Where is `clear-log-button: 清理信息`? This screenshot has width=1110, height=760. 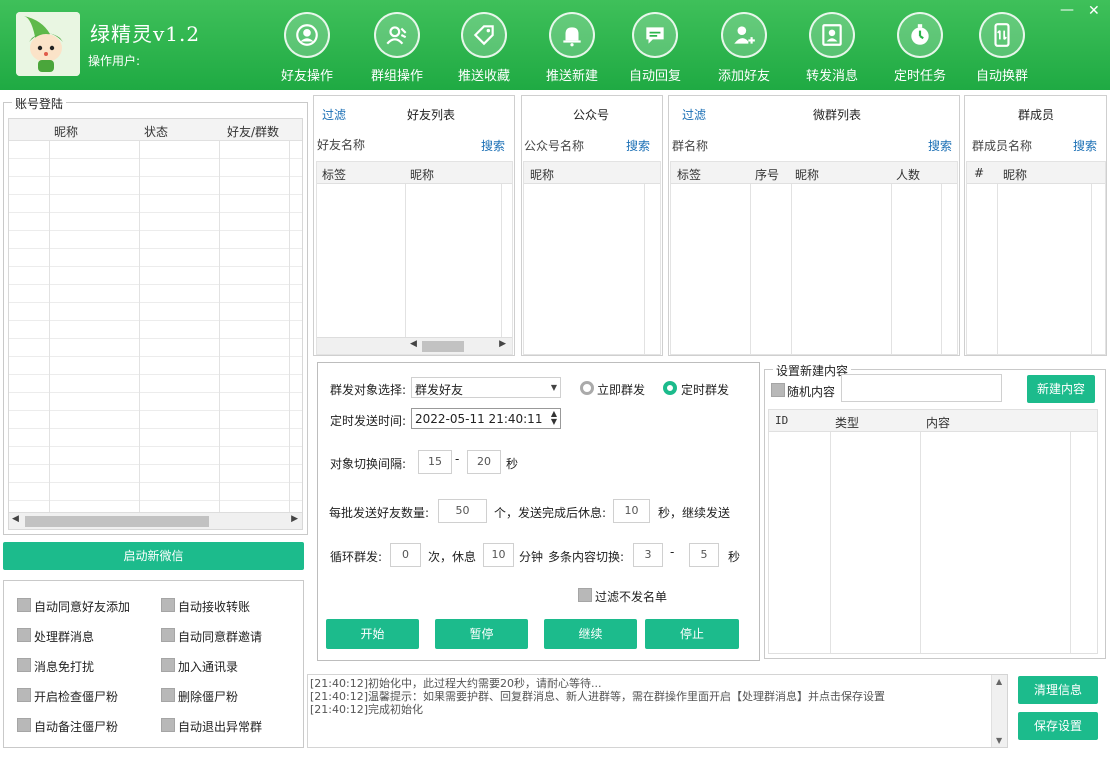
clear-log-button: 清理信息 is located at coordinates (1058, 690).